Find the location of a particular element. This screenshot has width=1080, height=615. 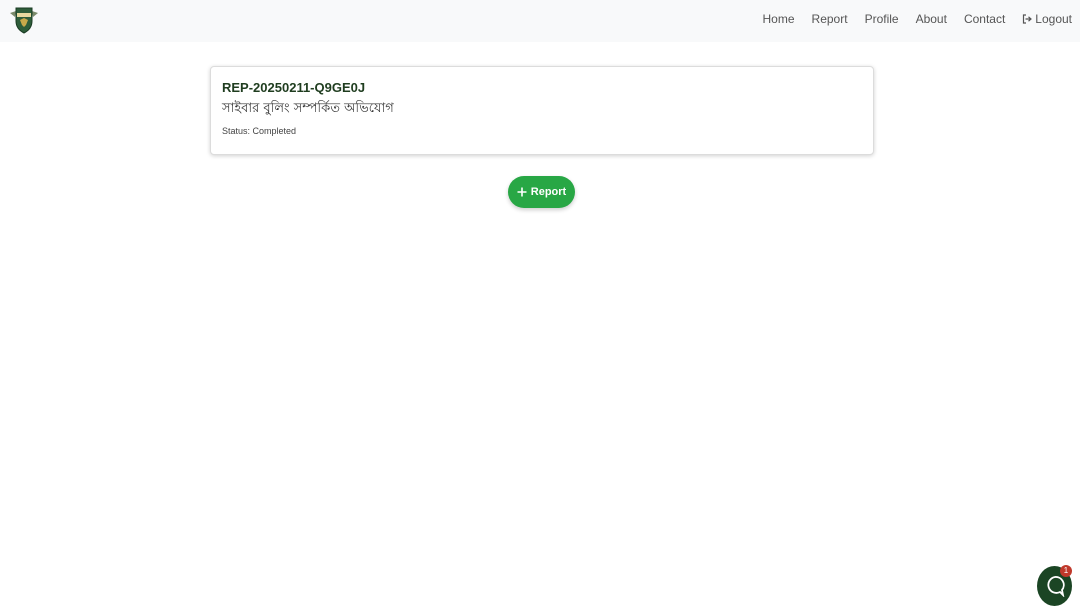

nav-logout: Logout is located at coordinates (1047, 19).